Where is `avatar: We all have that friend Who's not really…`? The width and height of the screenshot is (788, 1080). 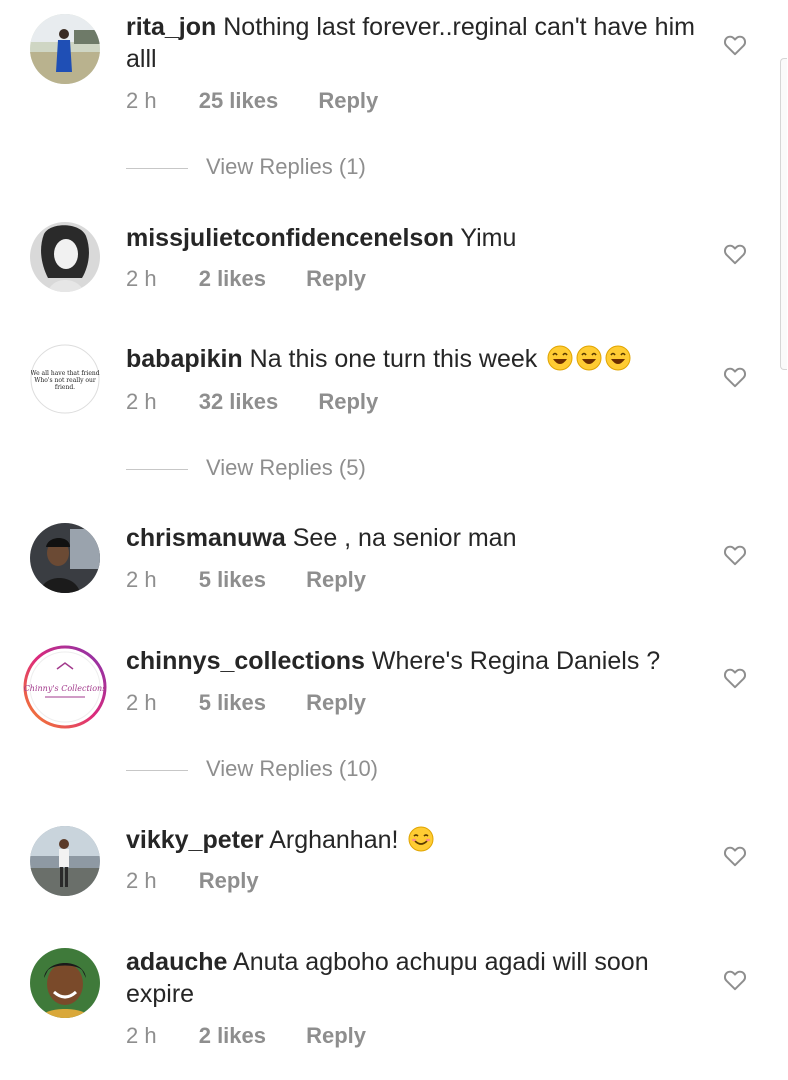 avatar: We all have that friend Who's not really… is located at coordinates (65, 379).